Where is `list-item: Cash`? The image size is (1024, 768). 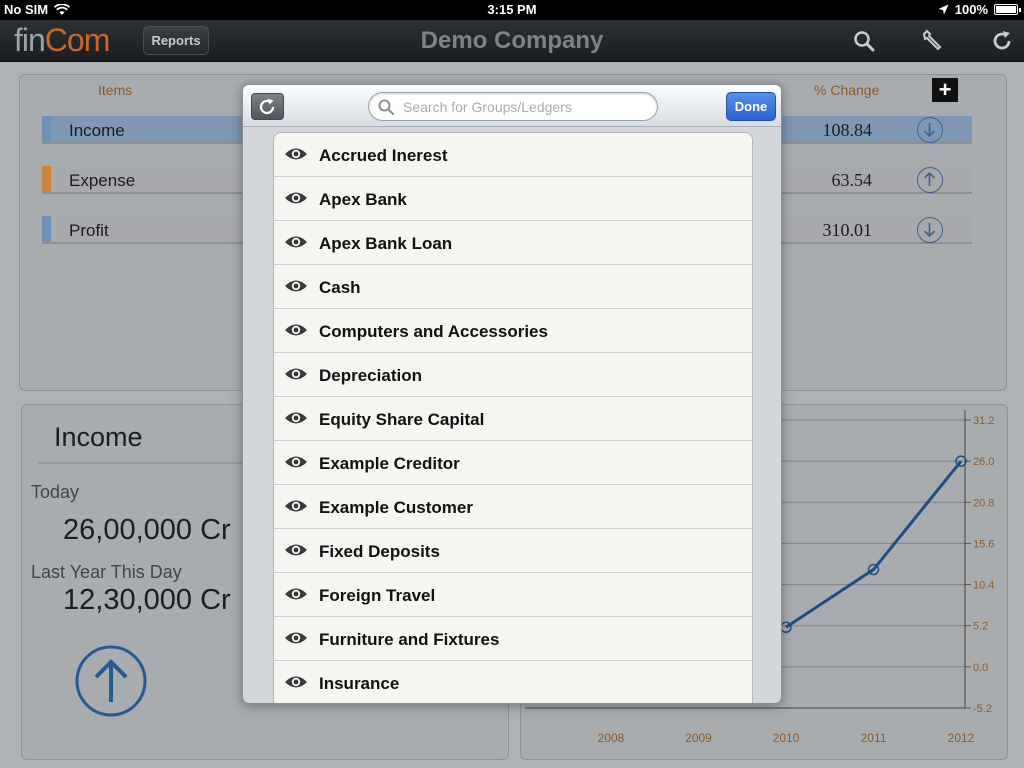 list-item: Cash is located at coordinates (513, 287).